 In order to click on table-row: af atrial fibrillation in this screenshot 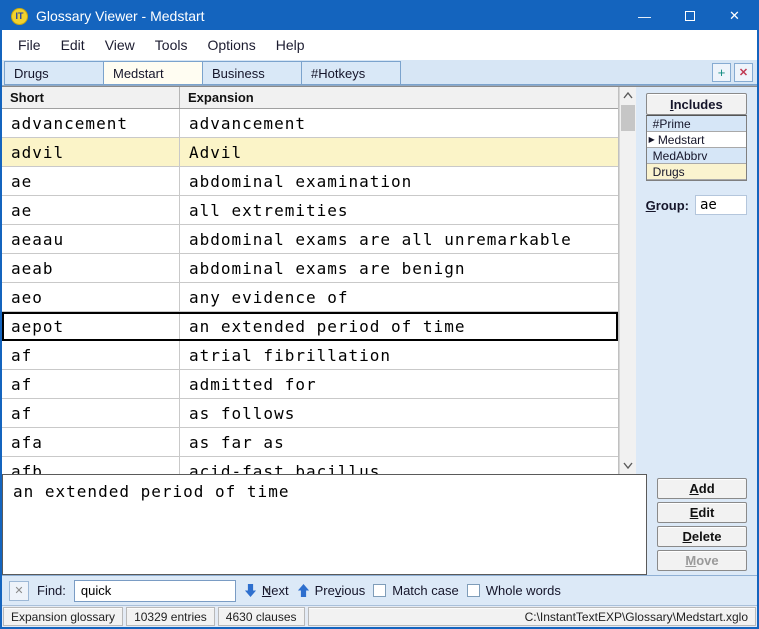, I will do `click(310, 355)`.